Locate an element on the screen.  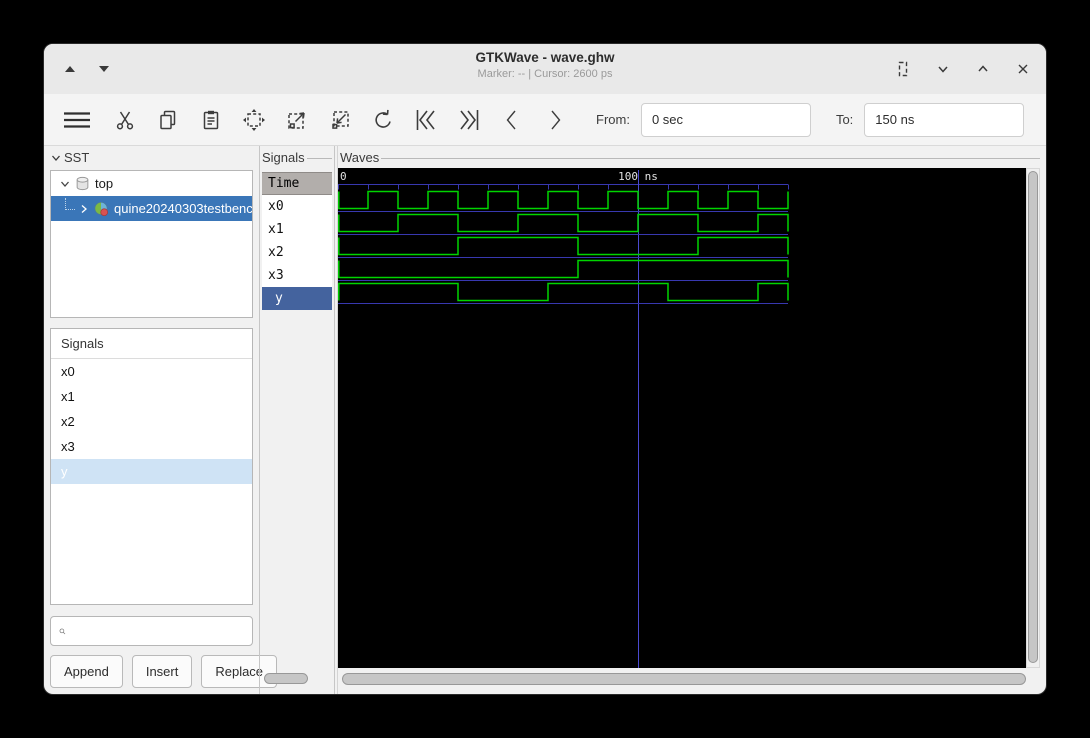
scope-cylinder-icon is located at coordinates (82, 183).